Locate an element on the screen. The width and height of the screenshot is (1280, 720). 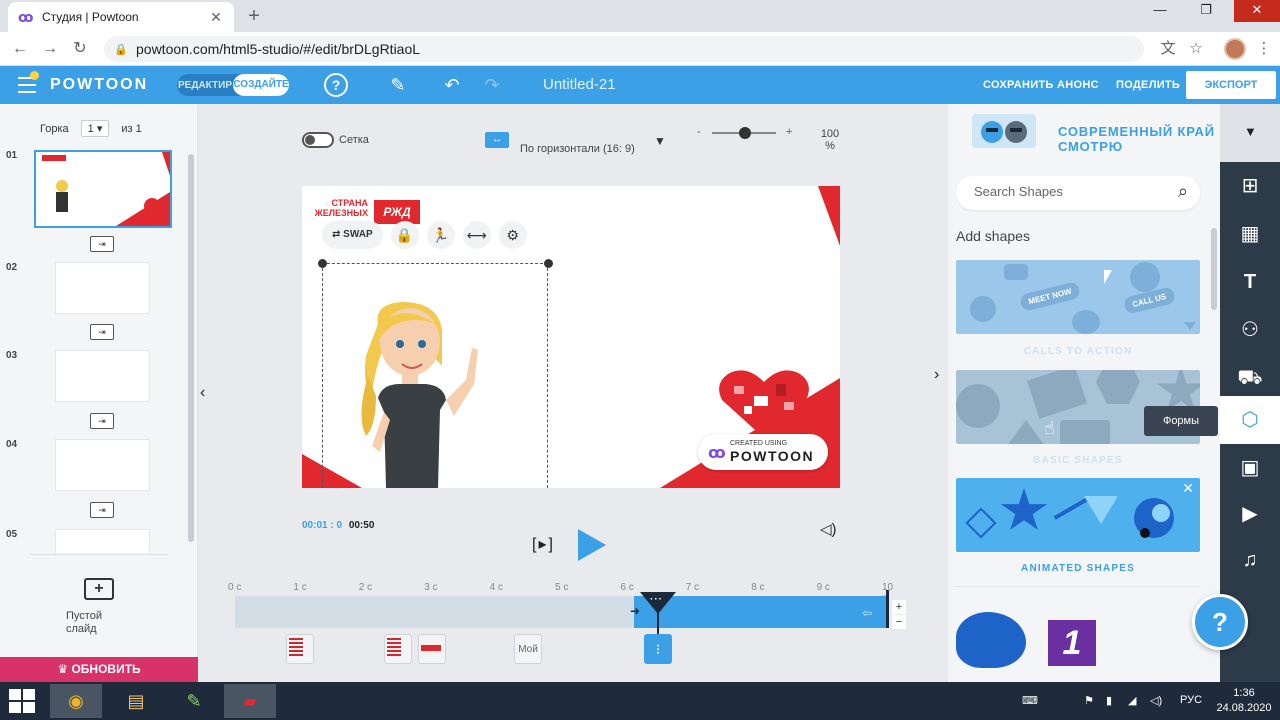
search-shapes-box: ⌕ is located at coordinates (1078, 193).